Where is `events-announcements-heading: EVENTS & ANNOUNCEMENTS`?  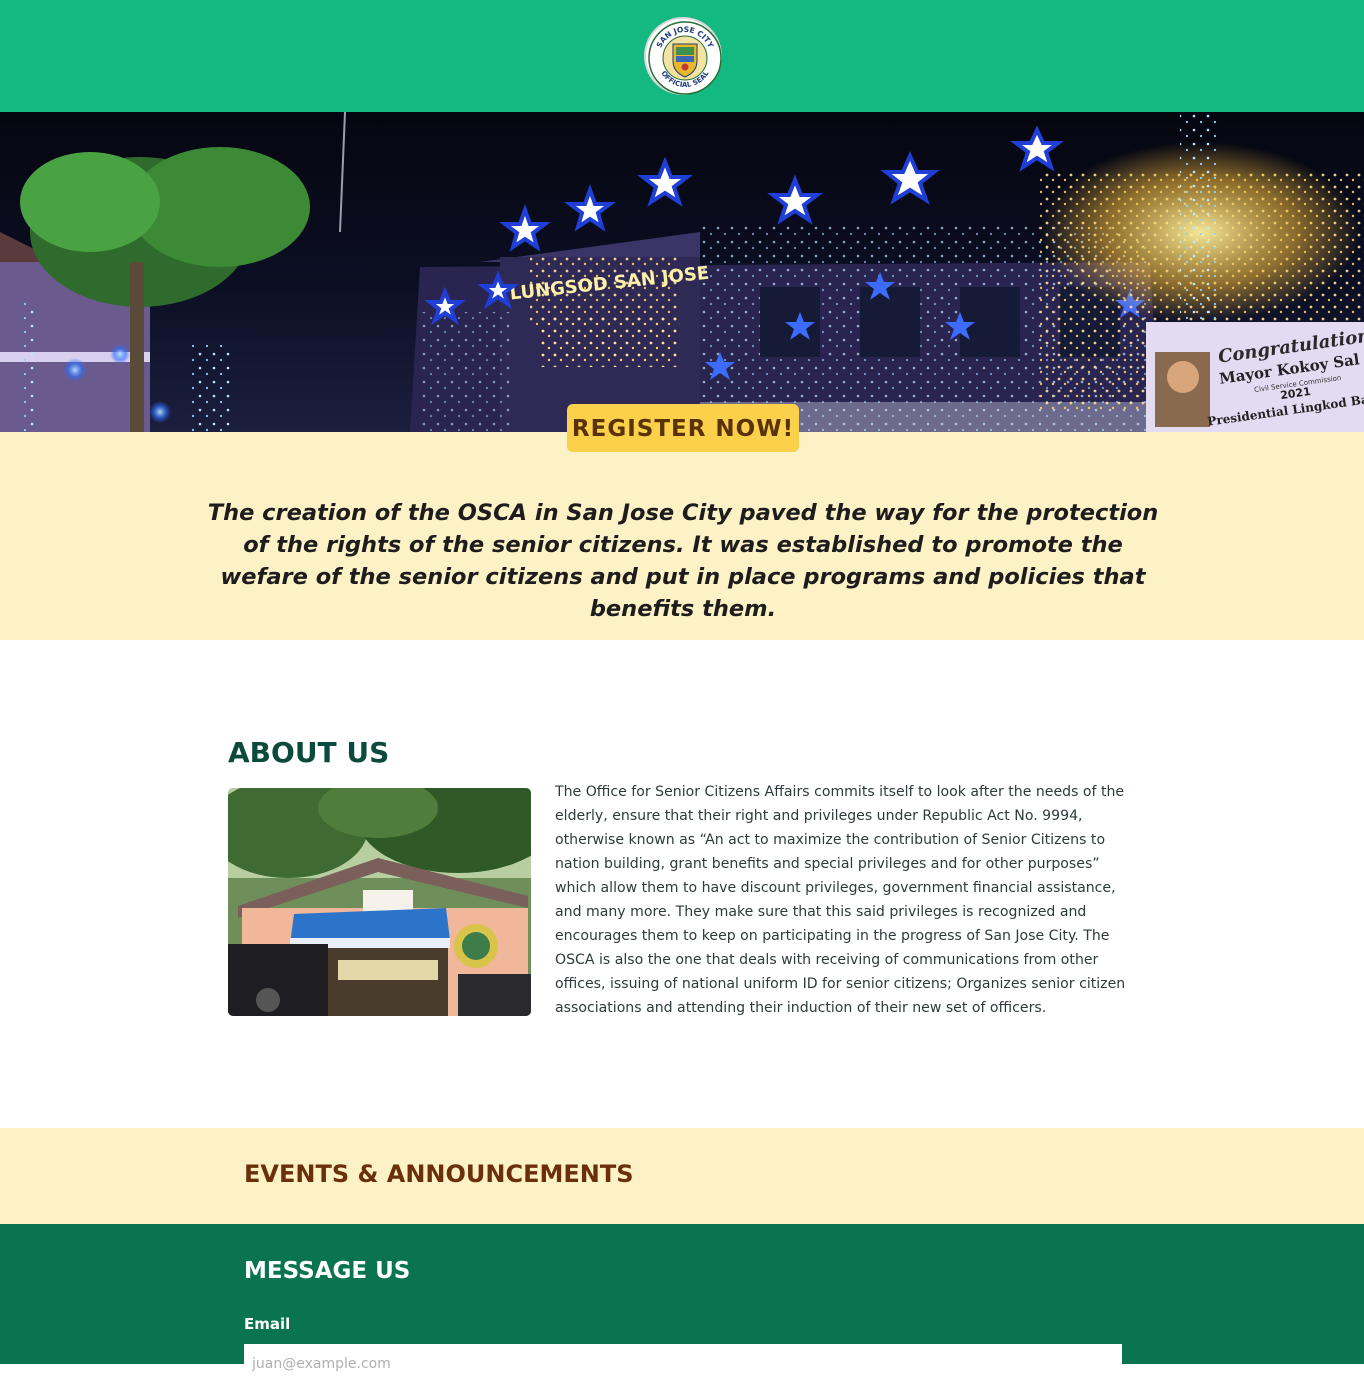 events-announcements-heading: EVENTS & ANNOUNCEMENTS is located at coordinates (439, 1174).